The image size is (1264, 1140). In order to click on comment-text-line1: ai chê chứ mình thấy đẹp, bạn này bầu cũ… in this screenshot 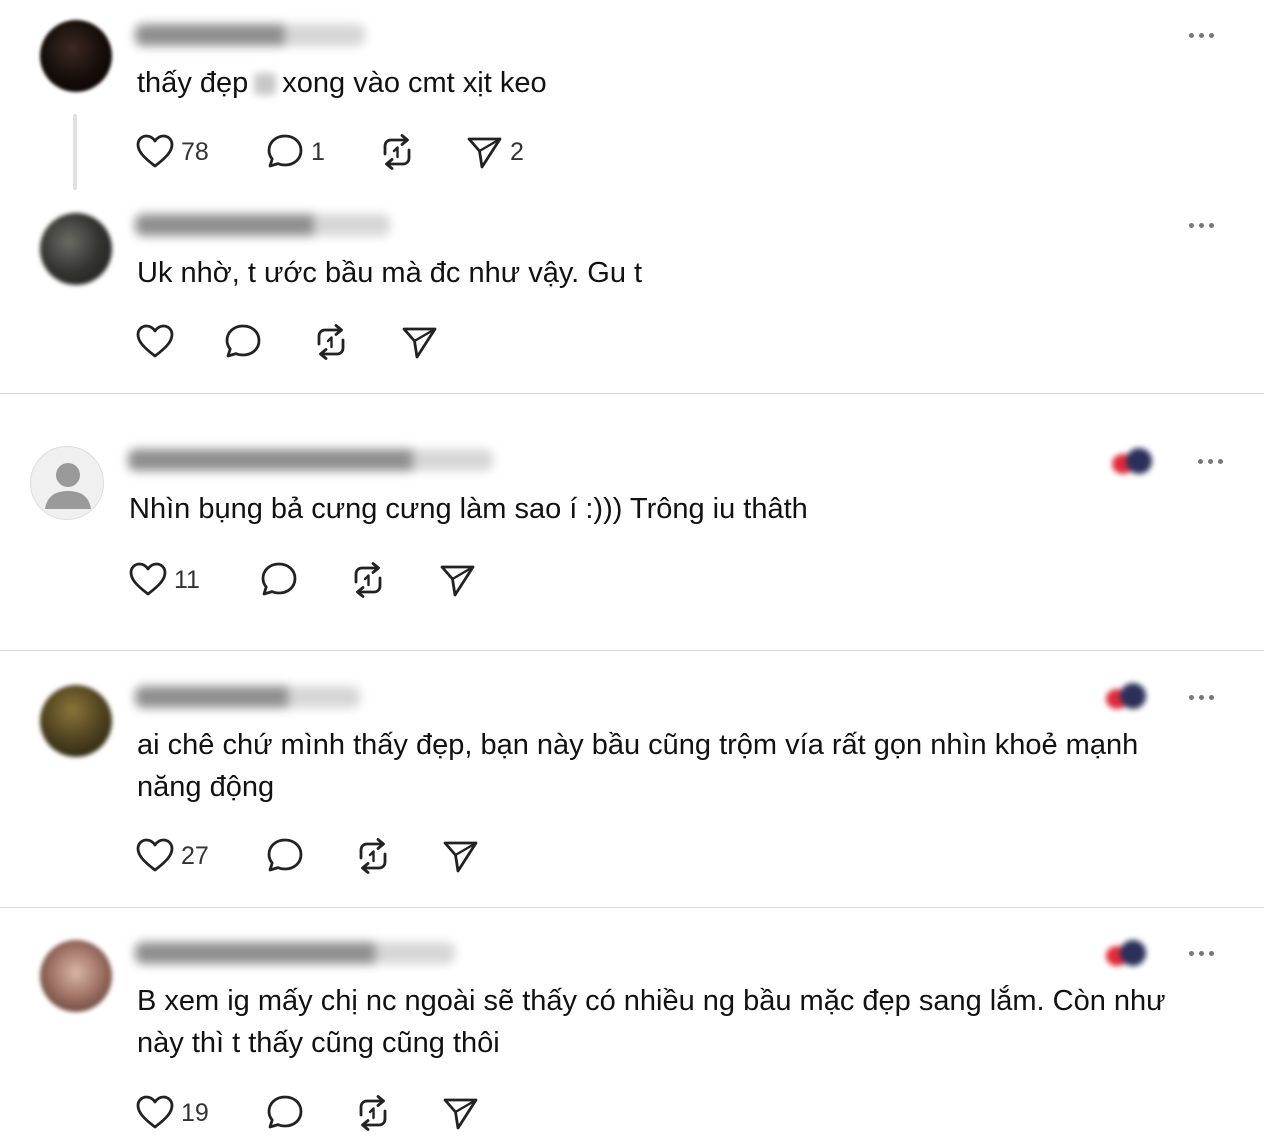, I will do `click(638, 745)`.